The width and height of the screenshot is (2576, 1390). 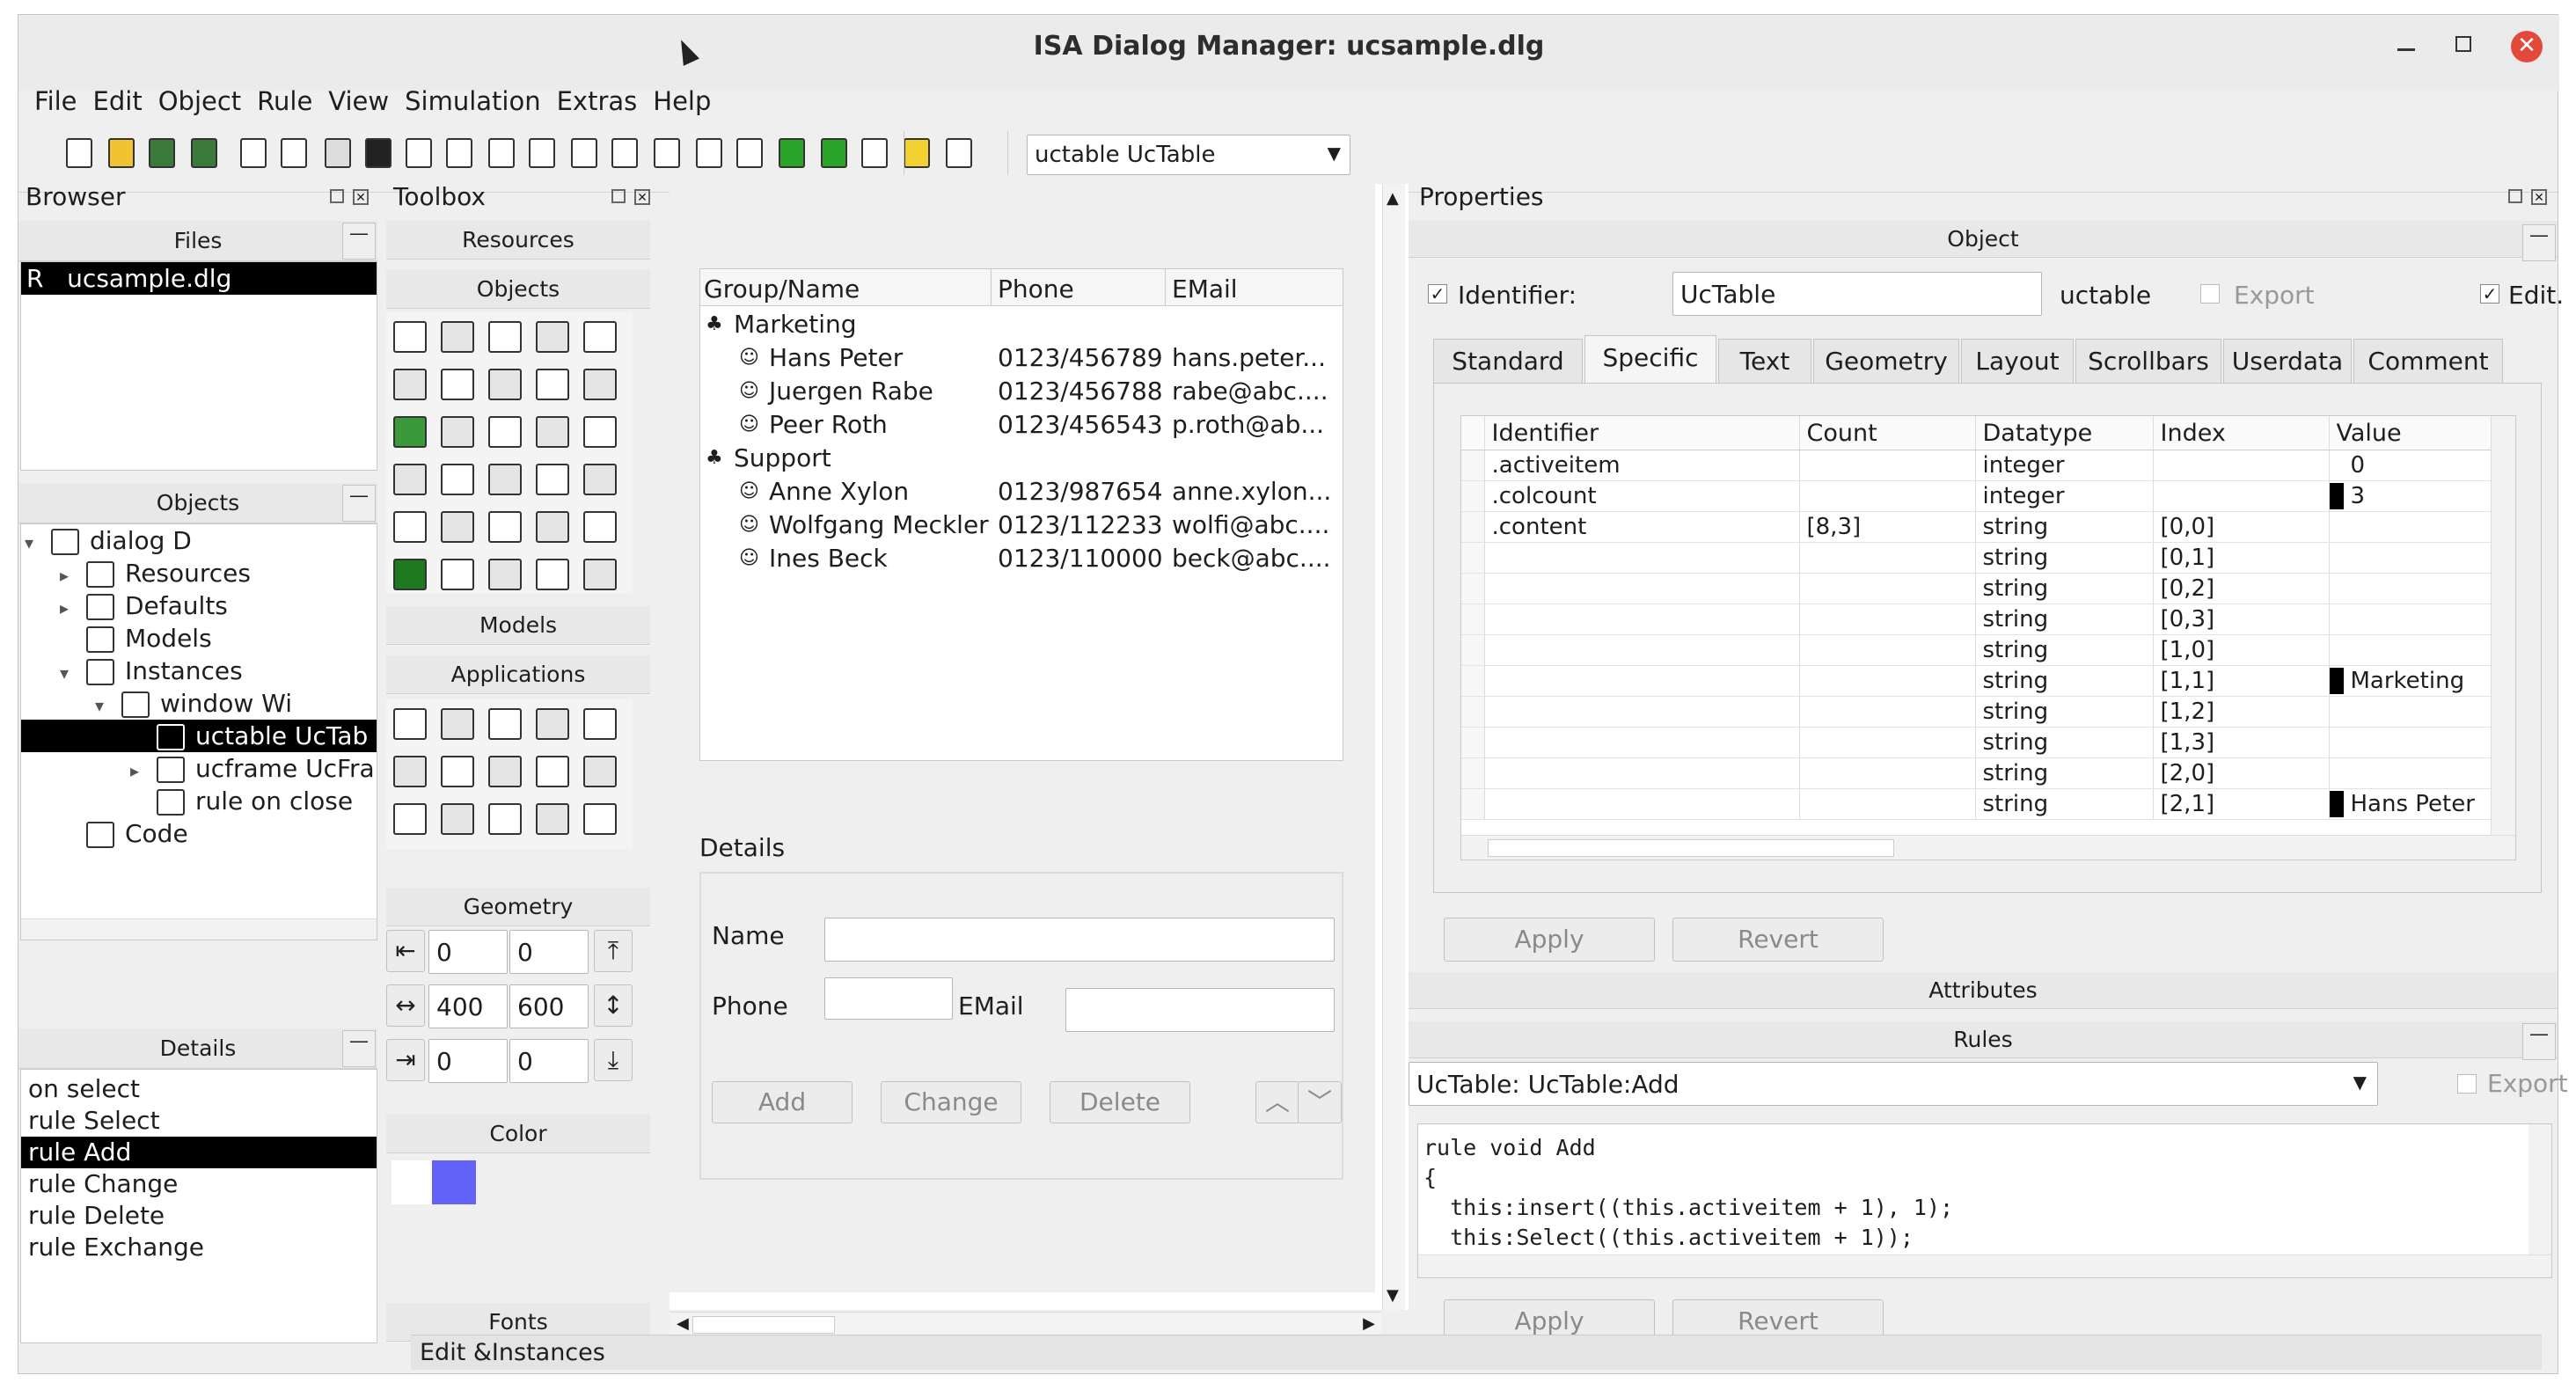 I want to click on menu-view: View, so click(x=358, y=101).